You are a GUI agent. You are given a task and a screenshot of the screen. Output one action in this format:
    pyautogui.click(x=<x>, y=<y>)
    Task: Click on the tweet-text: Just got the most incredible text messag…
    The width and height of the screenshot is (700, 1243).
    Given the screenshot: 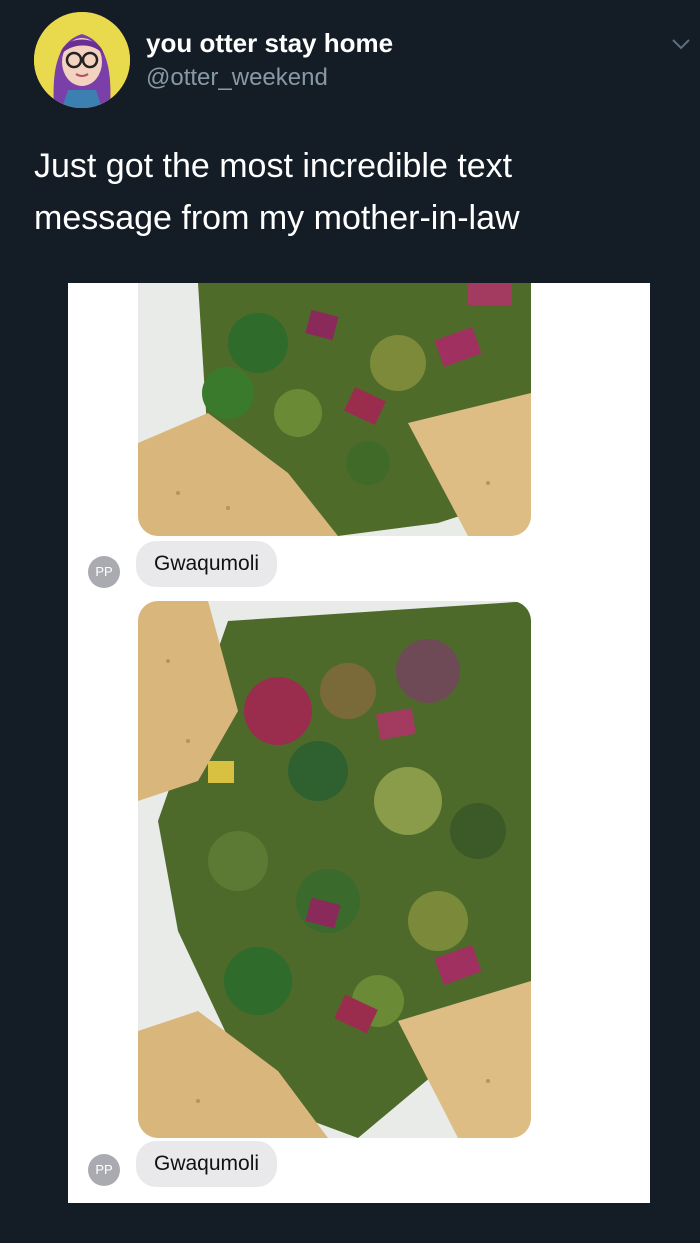 What is the action you would take?
    pyautogui.click(x=277, y=192)
    